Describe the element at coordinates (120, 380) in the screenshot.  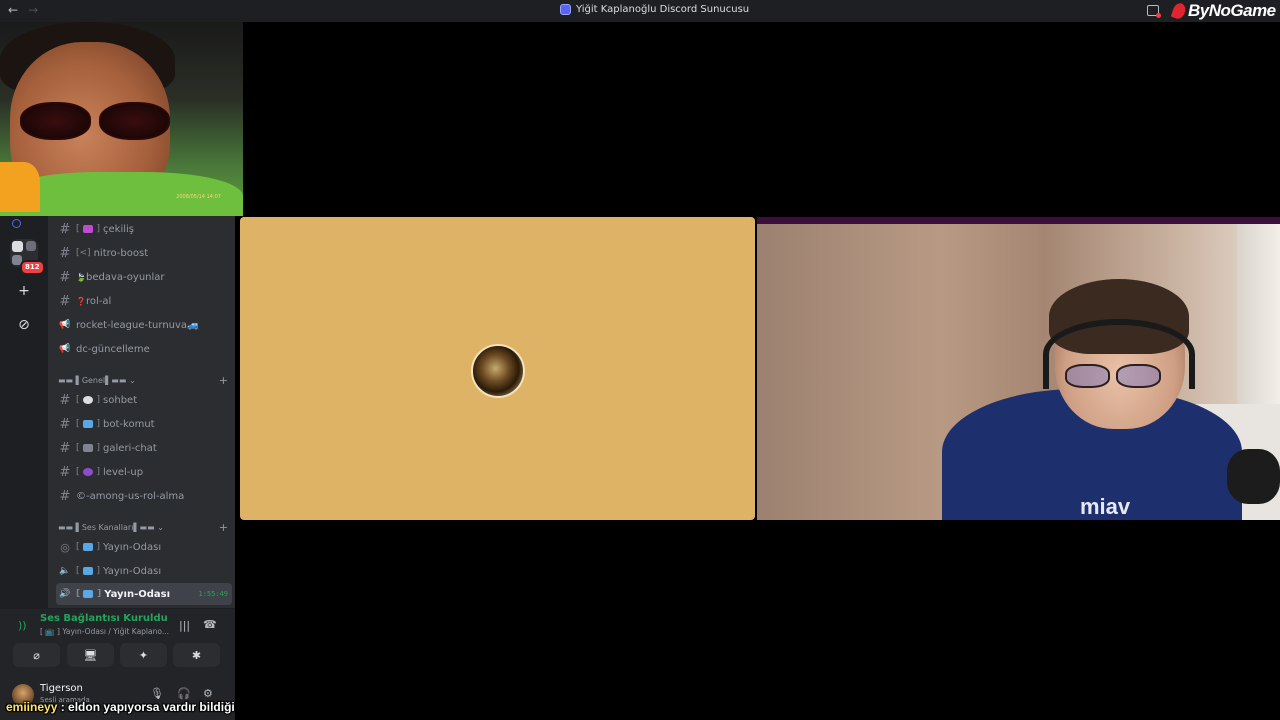
I see `category-line: ▌▬▬ ⌄` at that location.